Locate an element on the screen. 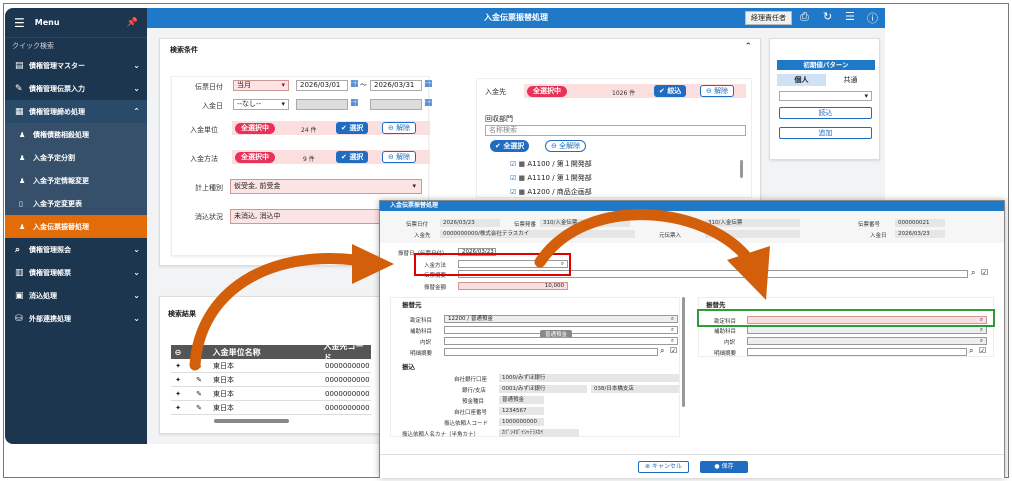 The image size is (1012, 481). date-to-input: 2026/03/31 is located at coordinates (396, 85).